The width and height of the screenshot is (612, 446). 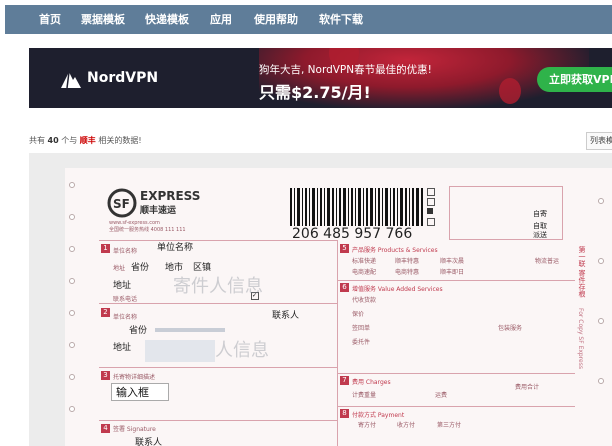 What do you see at coordinates (122, 286) in the screenshot?
I see `sender-address-value: 地址` at bounding box center [122, 286].